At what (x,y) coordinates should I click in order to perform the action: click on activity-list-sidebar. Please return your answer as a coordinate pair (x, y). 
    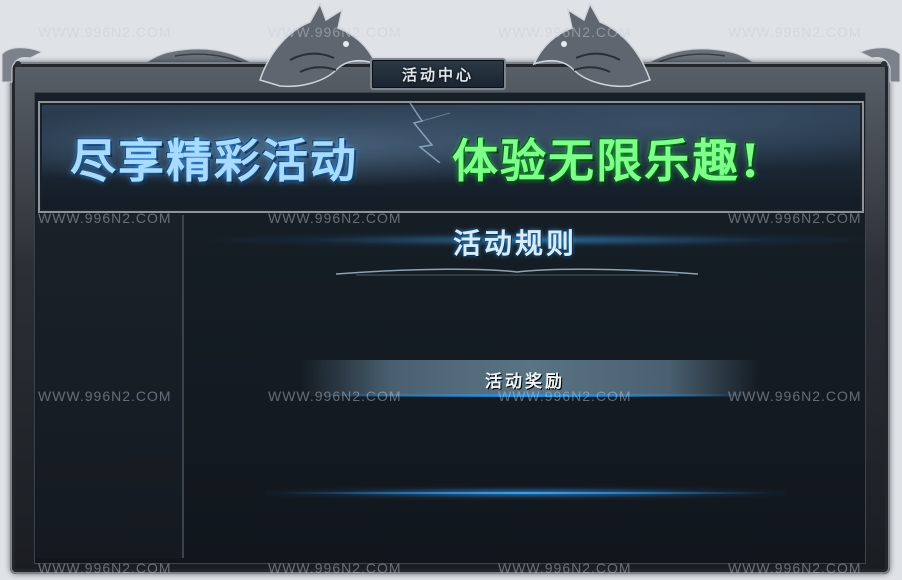
    Looking at the image, I should click on (110, 386).